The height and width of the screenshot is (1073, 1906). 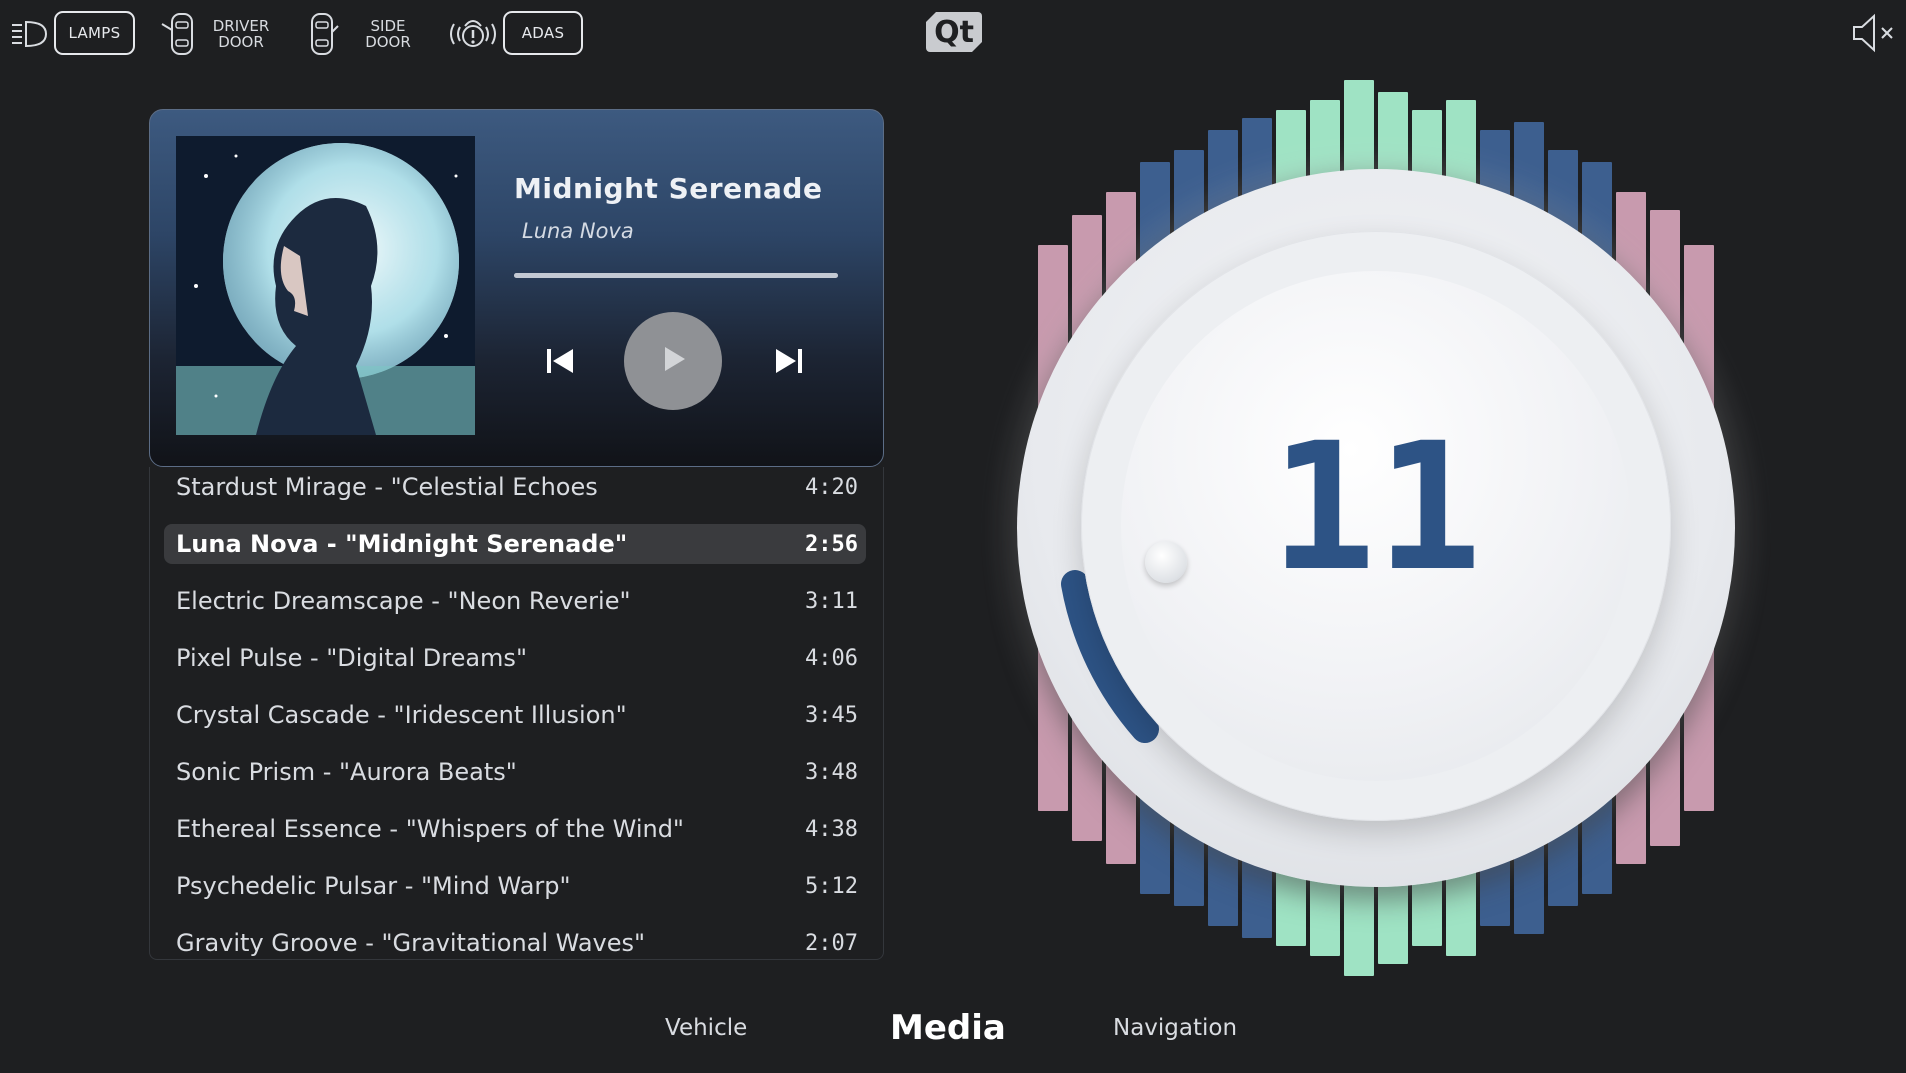 I want to click on playlist-item: Luna Nova - "Midnight Serenade" 2:56, so click(x=515, y=544).